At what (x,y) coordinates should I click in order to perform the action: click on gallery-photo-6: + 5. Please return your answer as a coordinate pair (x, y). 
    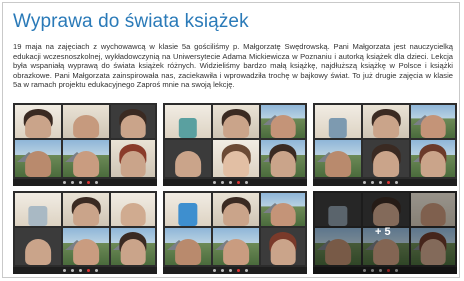
    Looking at the image, I should click on (385, 232).